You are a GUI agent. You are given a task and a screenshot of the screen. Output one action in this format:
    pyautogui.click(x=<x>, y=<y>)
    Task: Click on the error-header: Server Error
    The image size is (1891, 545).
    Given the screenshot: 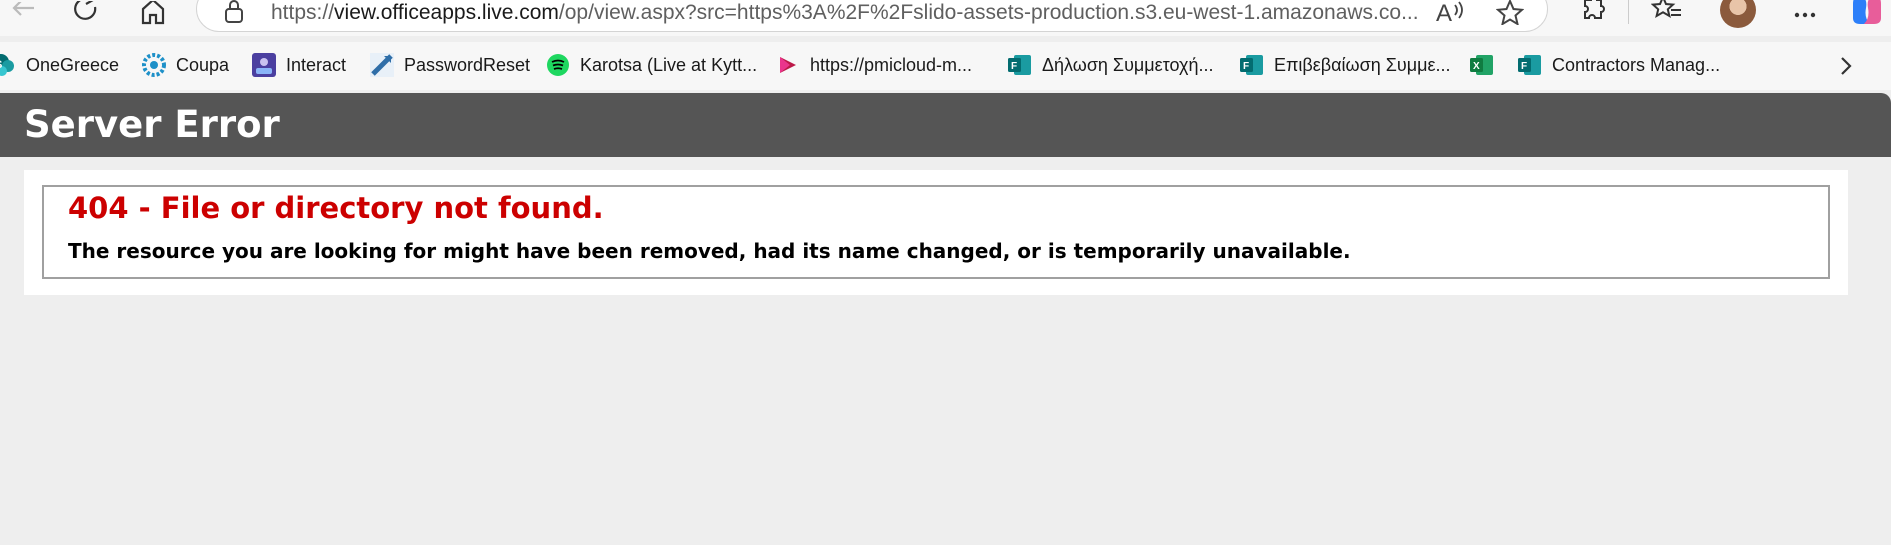 What is the action you would take?
    pyautogui.click(x=945, y=125)
    